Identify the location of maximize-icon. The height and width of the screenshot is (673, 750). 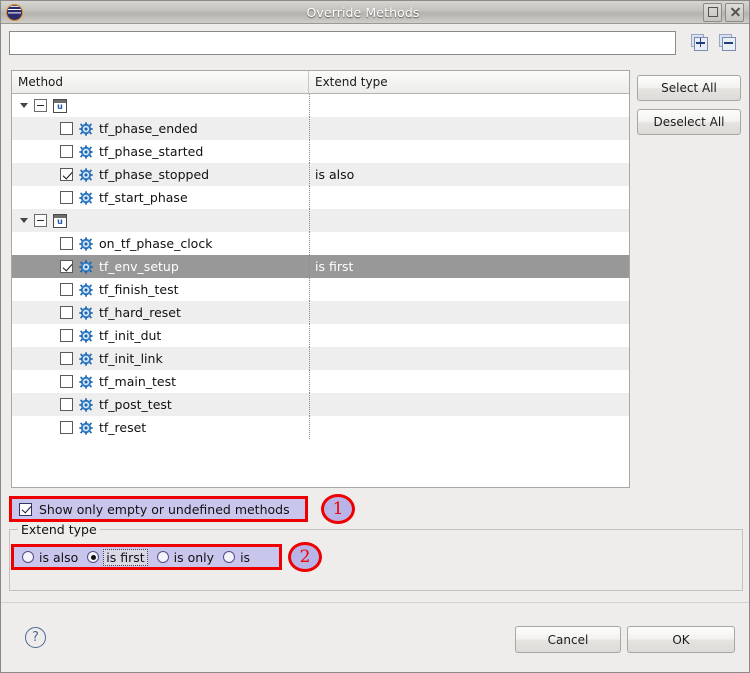
(712, 12).